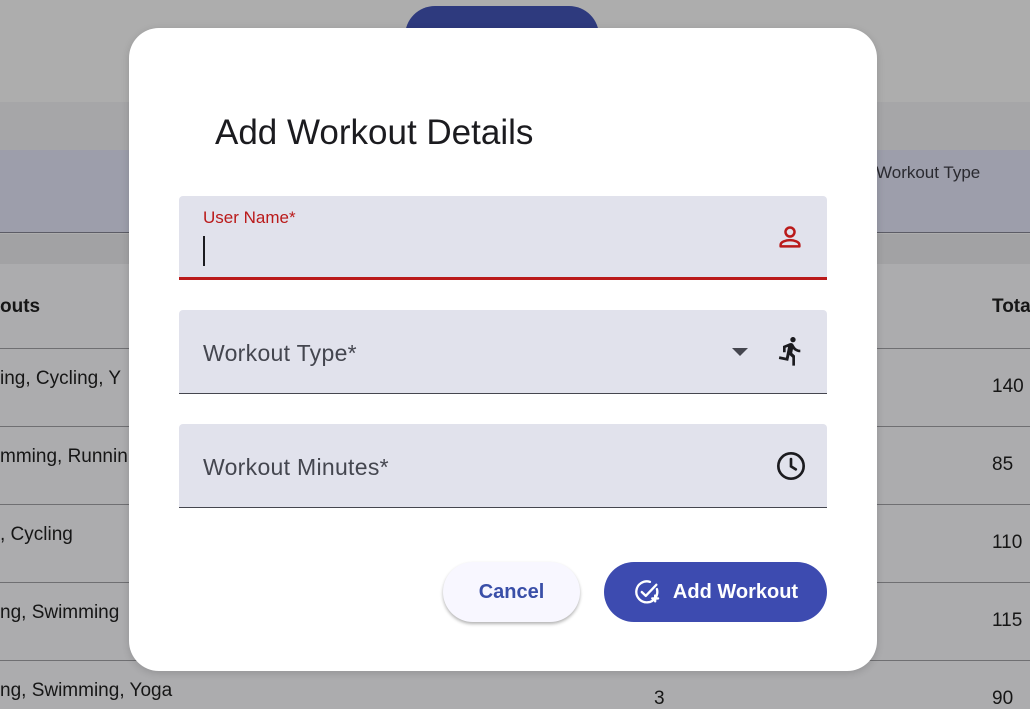 Image resolution: width=1030 pixels, height=709 pixels. What do you see at coordinates (1007, 620) in the screenshot?
I see `background-row-total: 115` at bounding box center [1007, 620].